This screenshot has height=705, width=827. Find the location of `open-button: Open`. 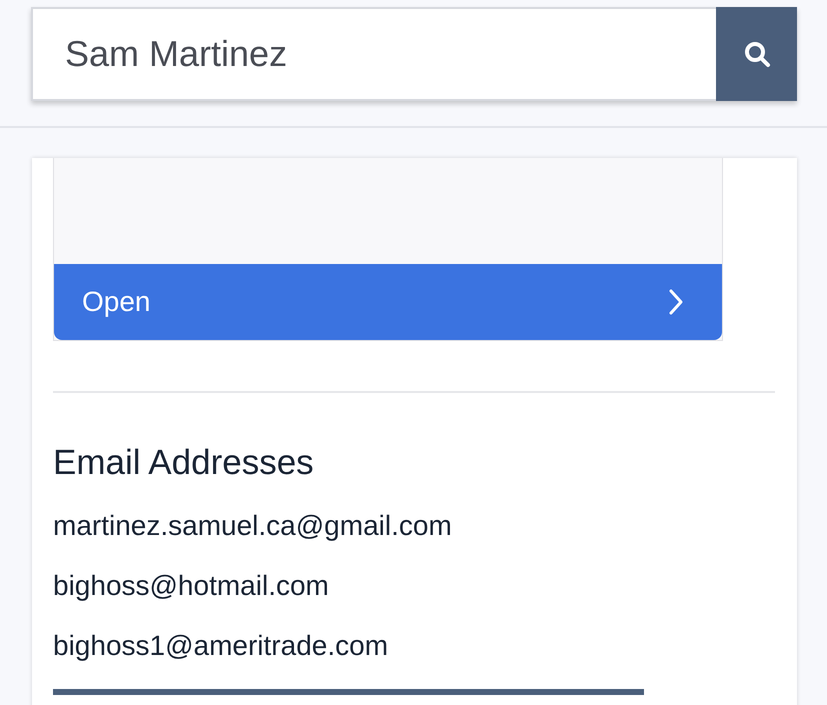

open-button: Open is located at coordinates (388, 302).